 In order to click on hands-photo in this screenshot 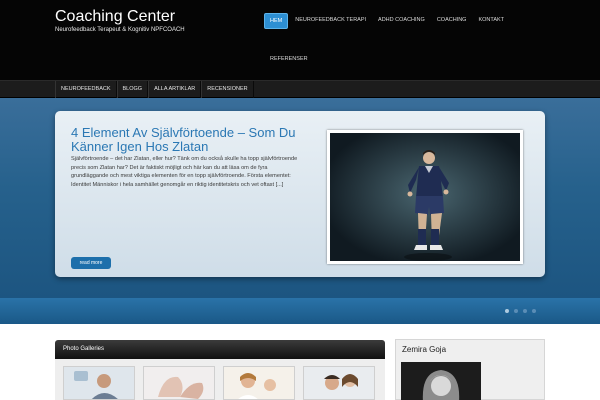, I will do `click(179, 383)`.